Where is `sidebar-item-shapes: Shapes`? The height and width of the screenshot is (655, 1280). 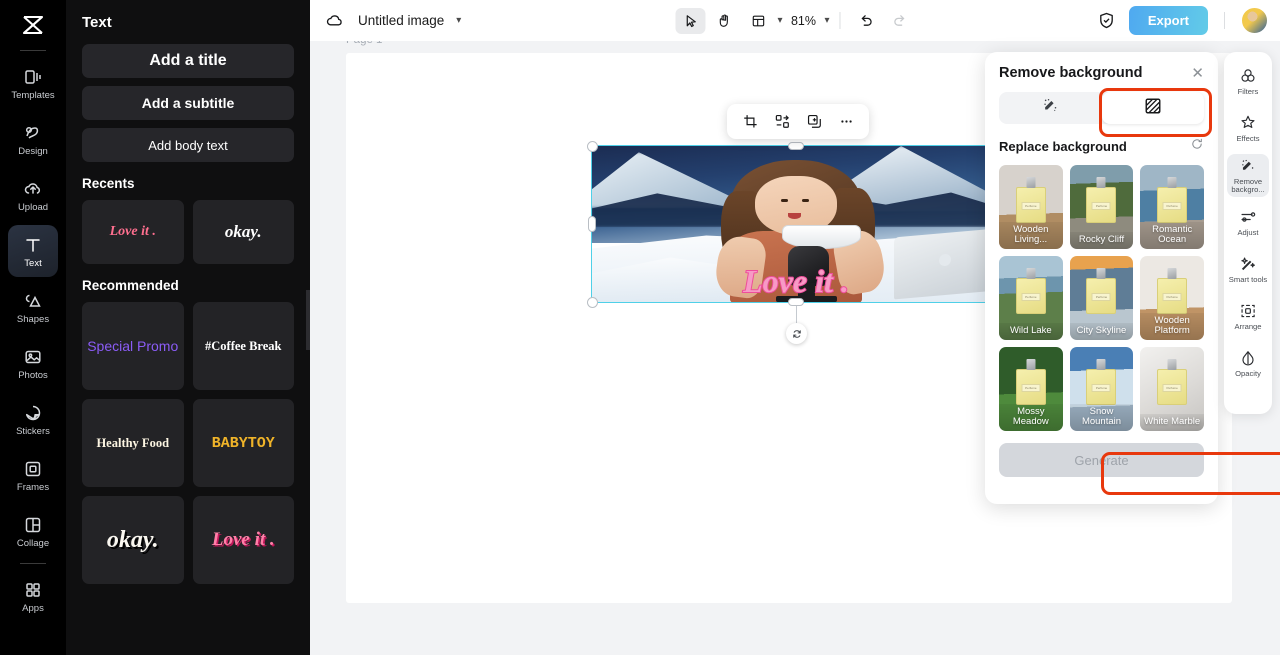
sidebar-item-shapes: Shapes is located at coordinates (33, 307).